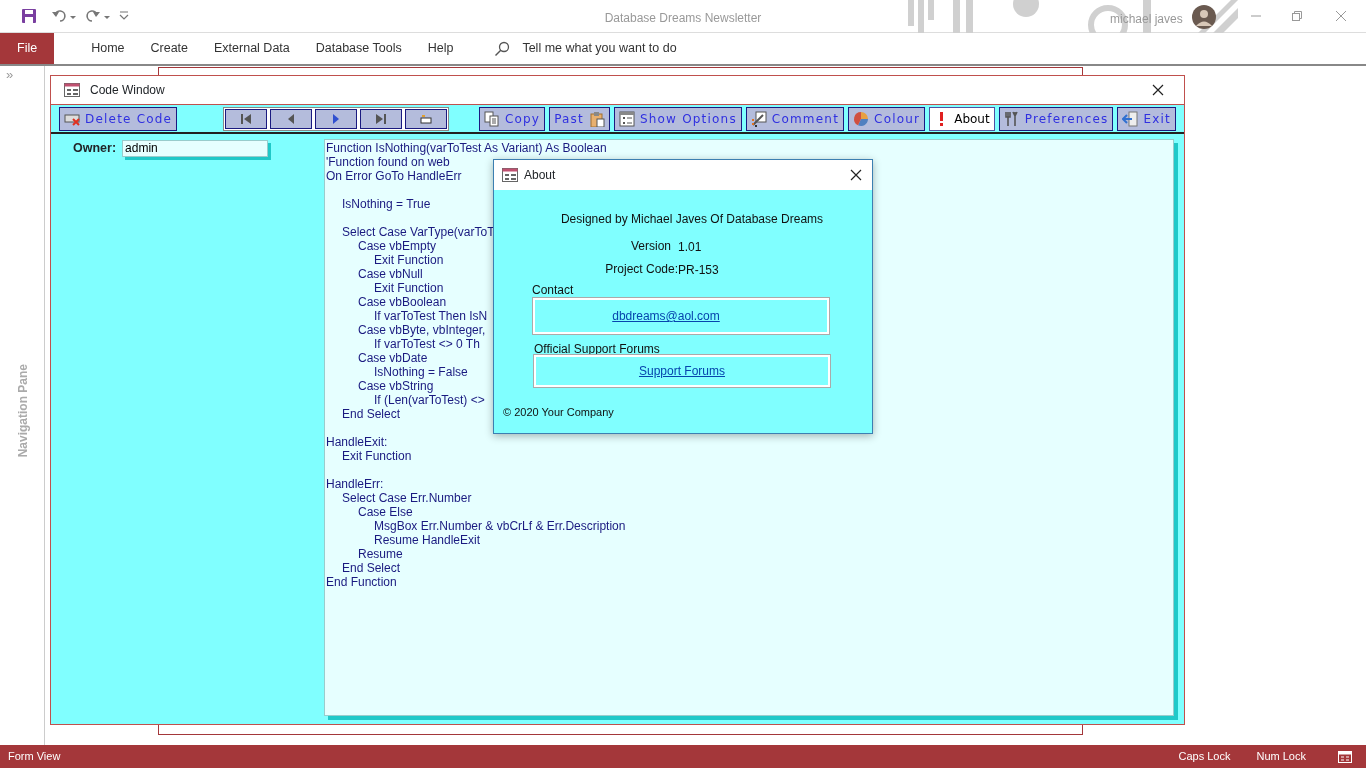 This screenshot has width=1366, height=768. I want to click on close-icon, so click(1158, 90).